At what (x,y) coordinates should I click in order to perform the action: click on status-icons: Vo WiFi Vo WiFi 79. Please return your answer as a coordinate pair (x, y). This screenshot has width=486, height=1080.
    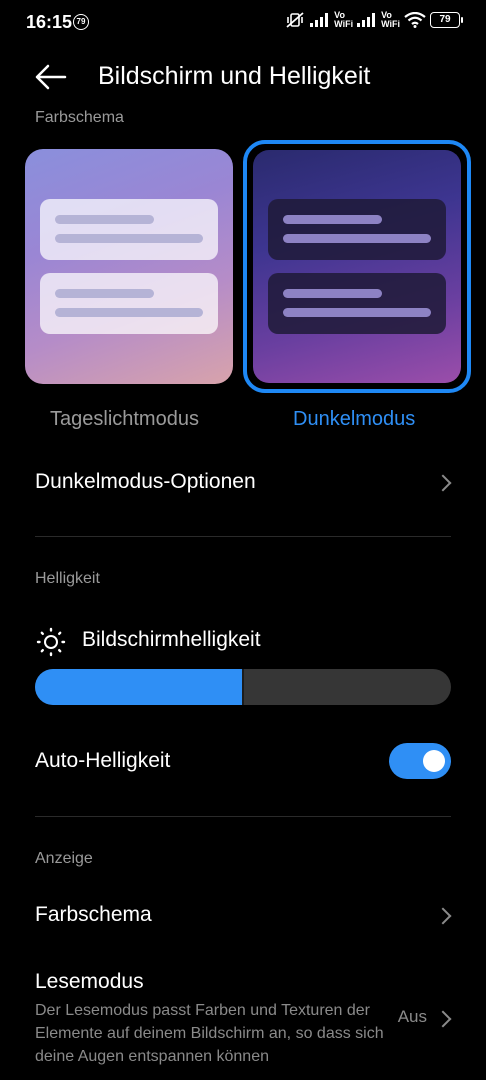
    Looking at the image, I should click on (373, 19).